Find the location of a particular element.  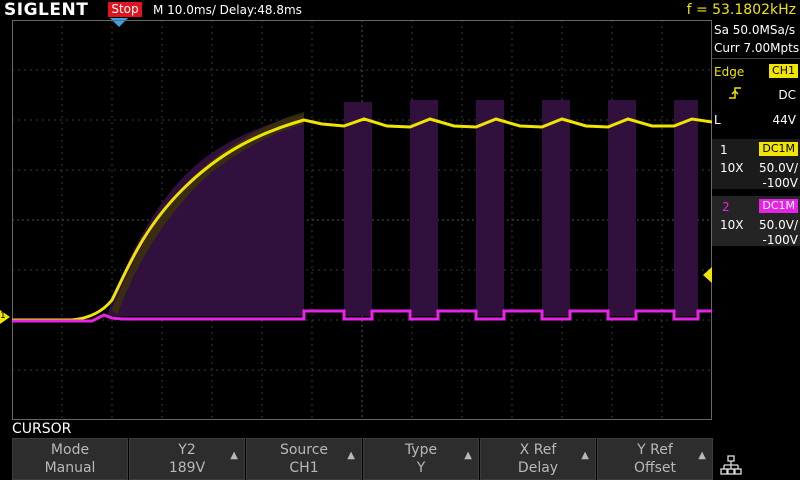

menu-title: CURSOR is located at coordinates (42, 429).